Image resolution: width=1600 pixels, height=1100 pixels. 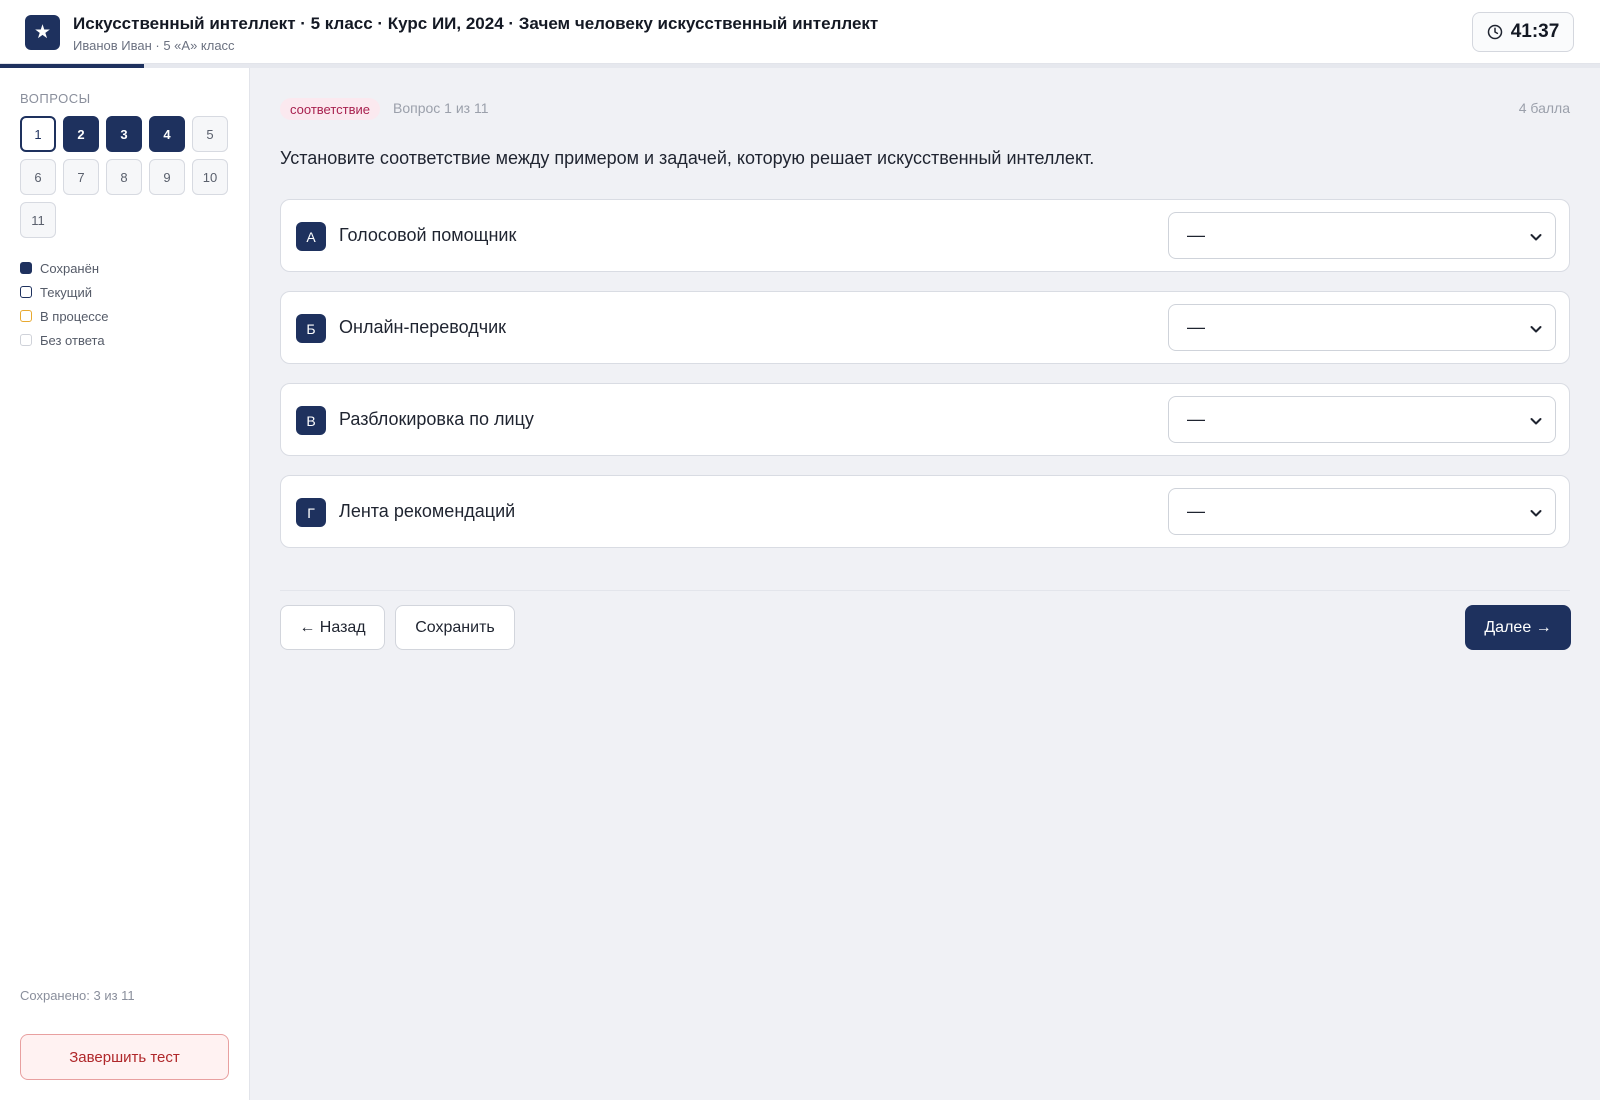 I want to click on clock-icon, so click(x=1494, y=32).